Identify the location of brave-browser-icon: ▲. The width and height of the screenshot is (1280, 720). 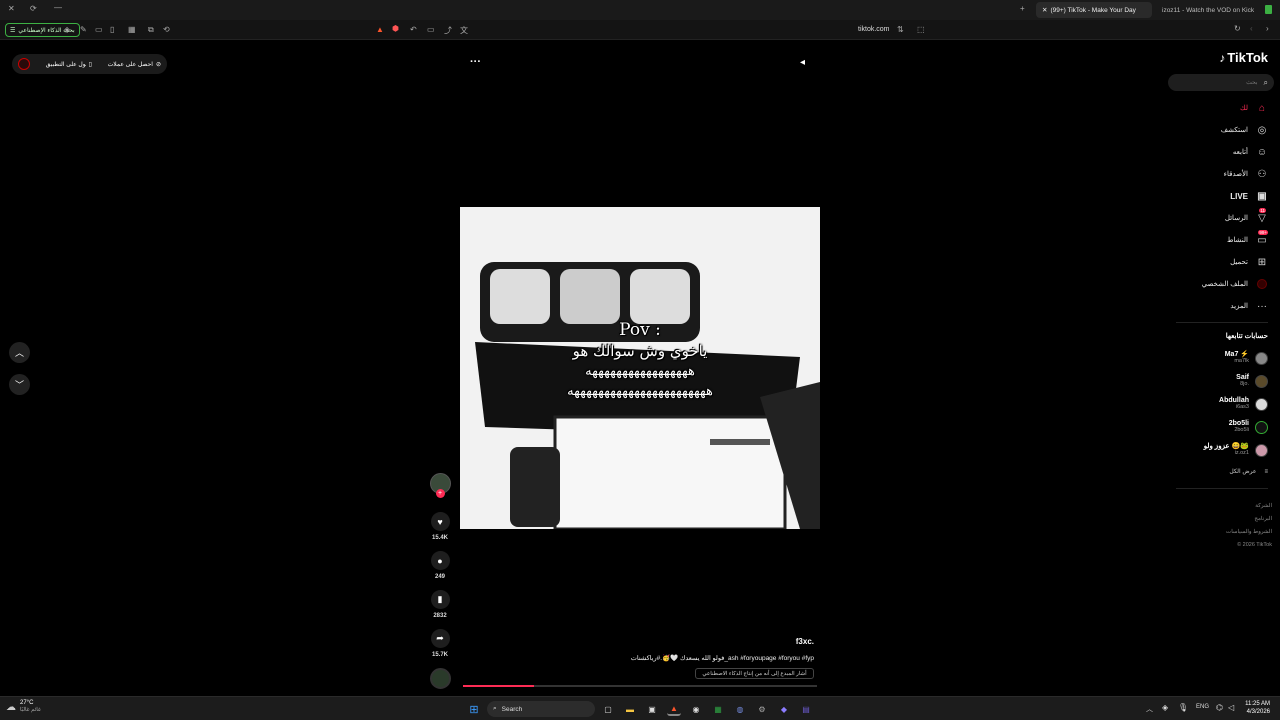
(674, 709).